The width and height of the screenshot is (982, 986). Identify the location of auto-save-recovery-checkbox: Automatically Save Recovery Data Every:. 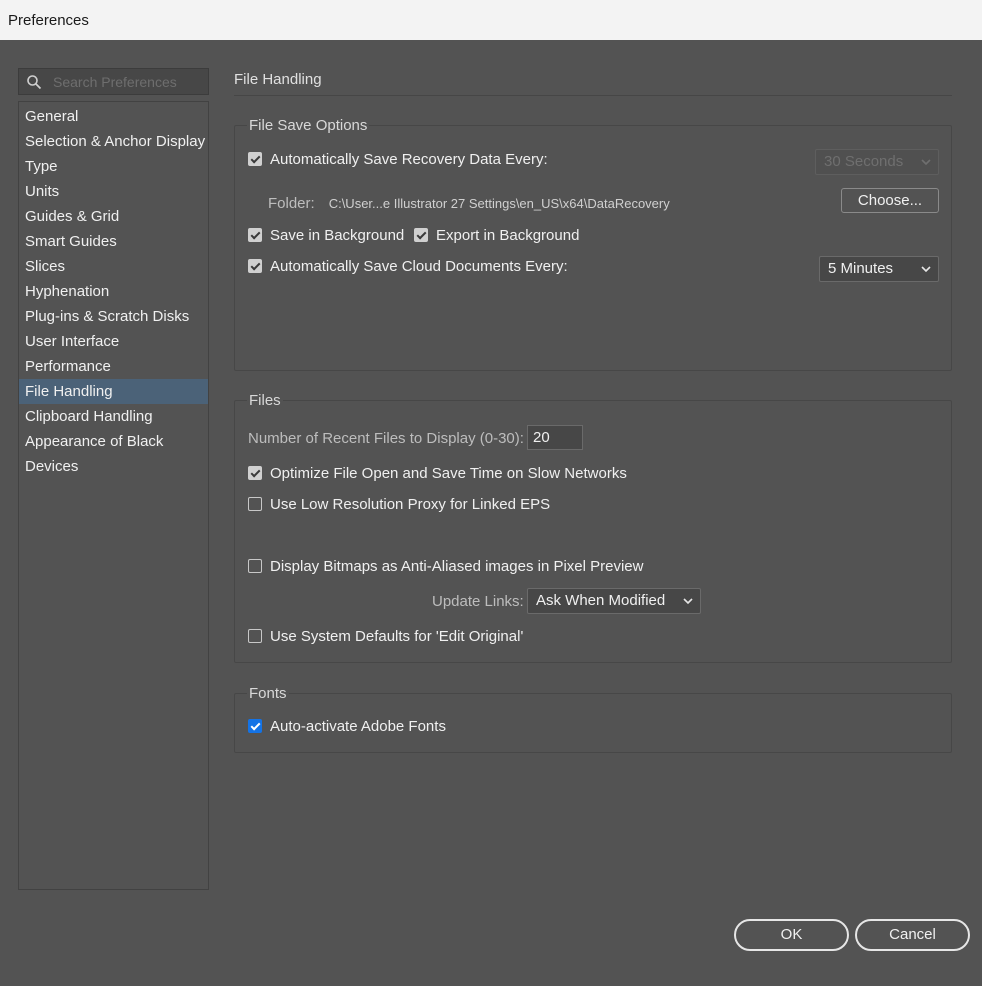
(398, 159).